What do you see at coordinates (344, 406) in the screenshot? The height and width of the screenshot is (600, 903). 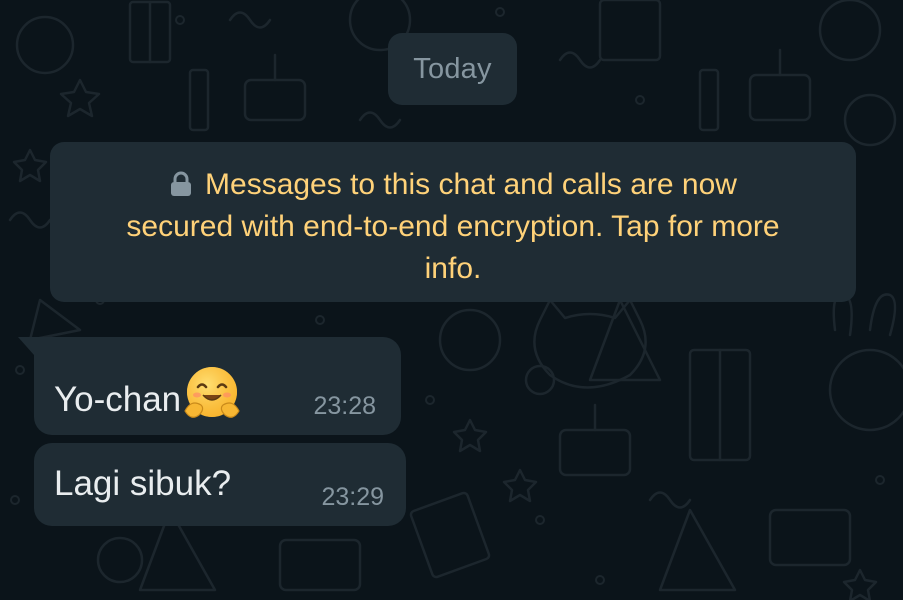 I see `message-timestamp: 23:28` at bounding box center [344, 406].